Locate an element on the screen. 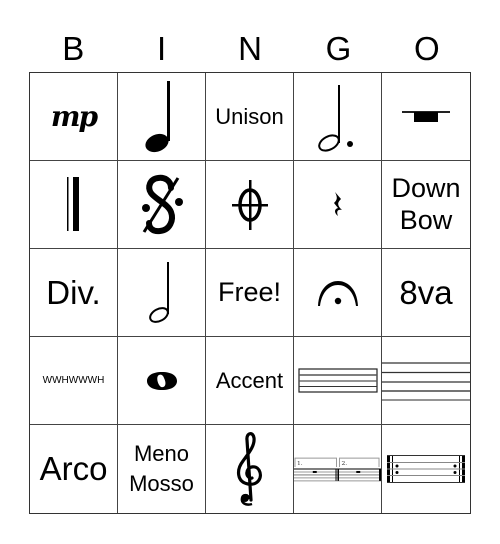 The image size is (500, 544). bingo-cell: Accent is located at coordinates (250, 381).